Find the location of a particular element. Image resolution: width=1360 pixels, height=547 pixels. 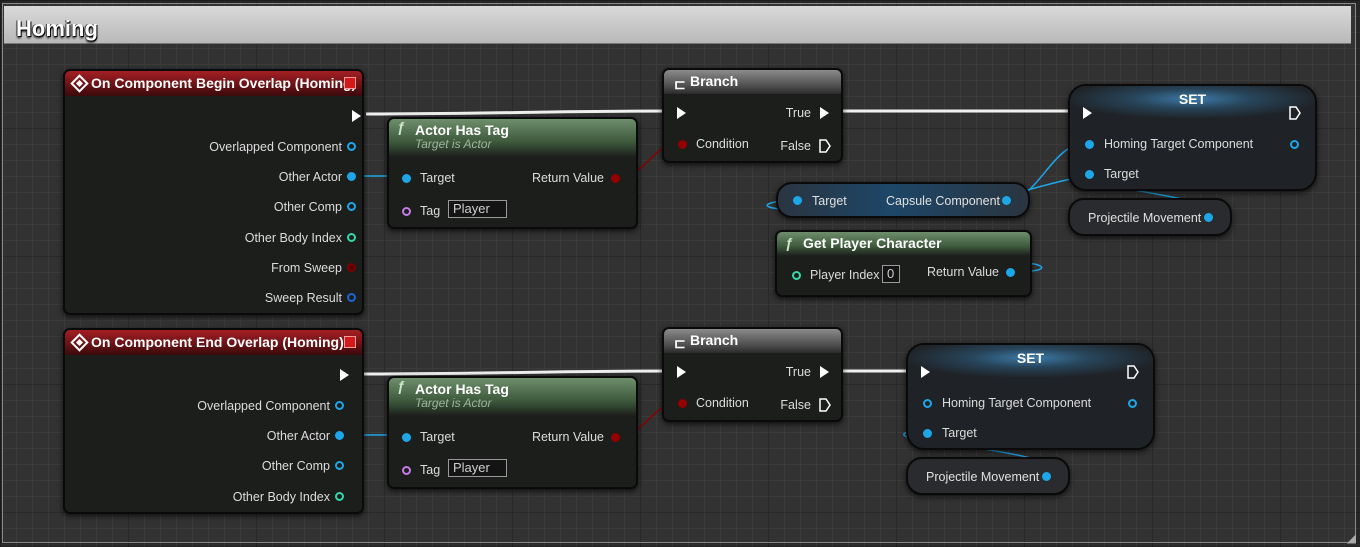

comment-header: Homing is located at coordinates (677, 25).